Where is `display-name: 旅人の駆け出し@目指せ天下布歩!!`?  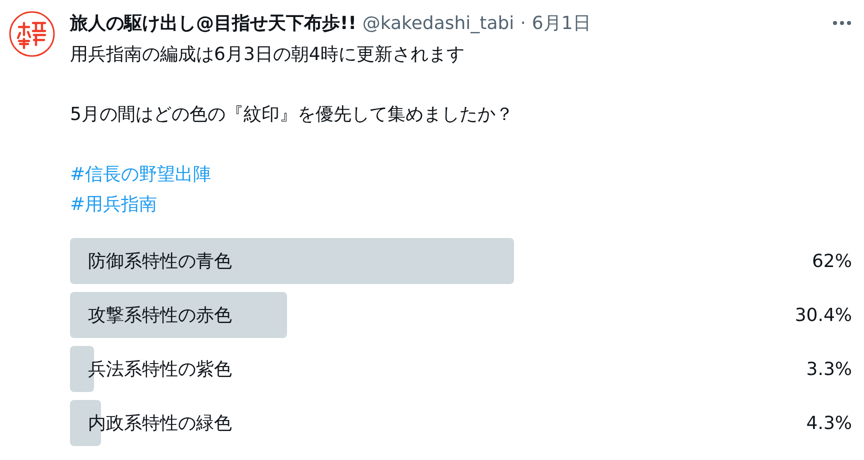 display-name: 旅人の駆け出し@目指せ天下布歩!! is located at coordinates (213, 23).